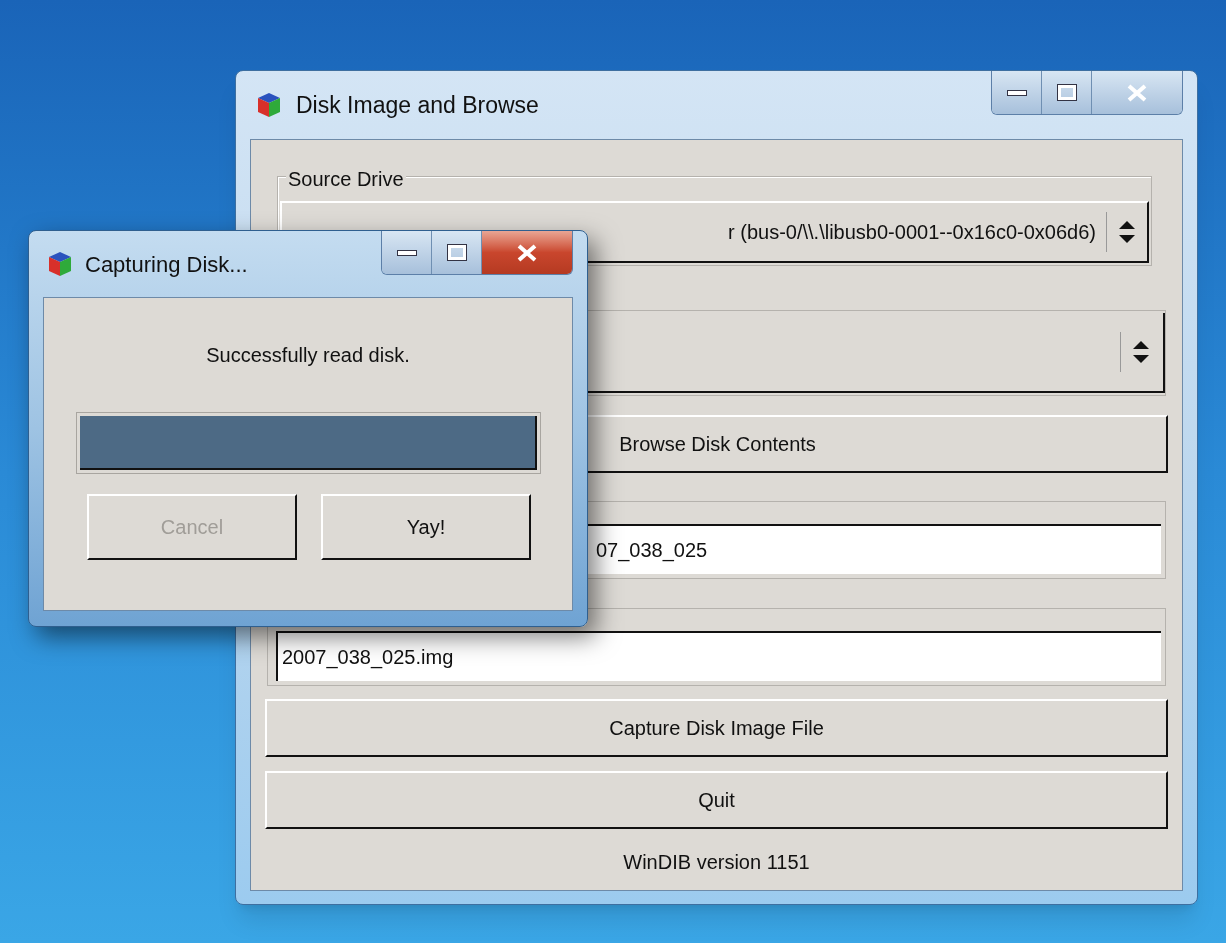  Describe the element at coordinates (417, 105) in the screenshot. I see `window-title: Disk Image and Browse` at that location.